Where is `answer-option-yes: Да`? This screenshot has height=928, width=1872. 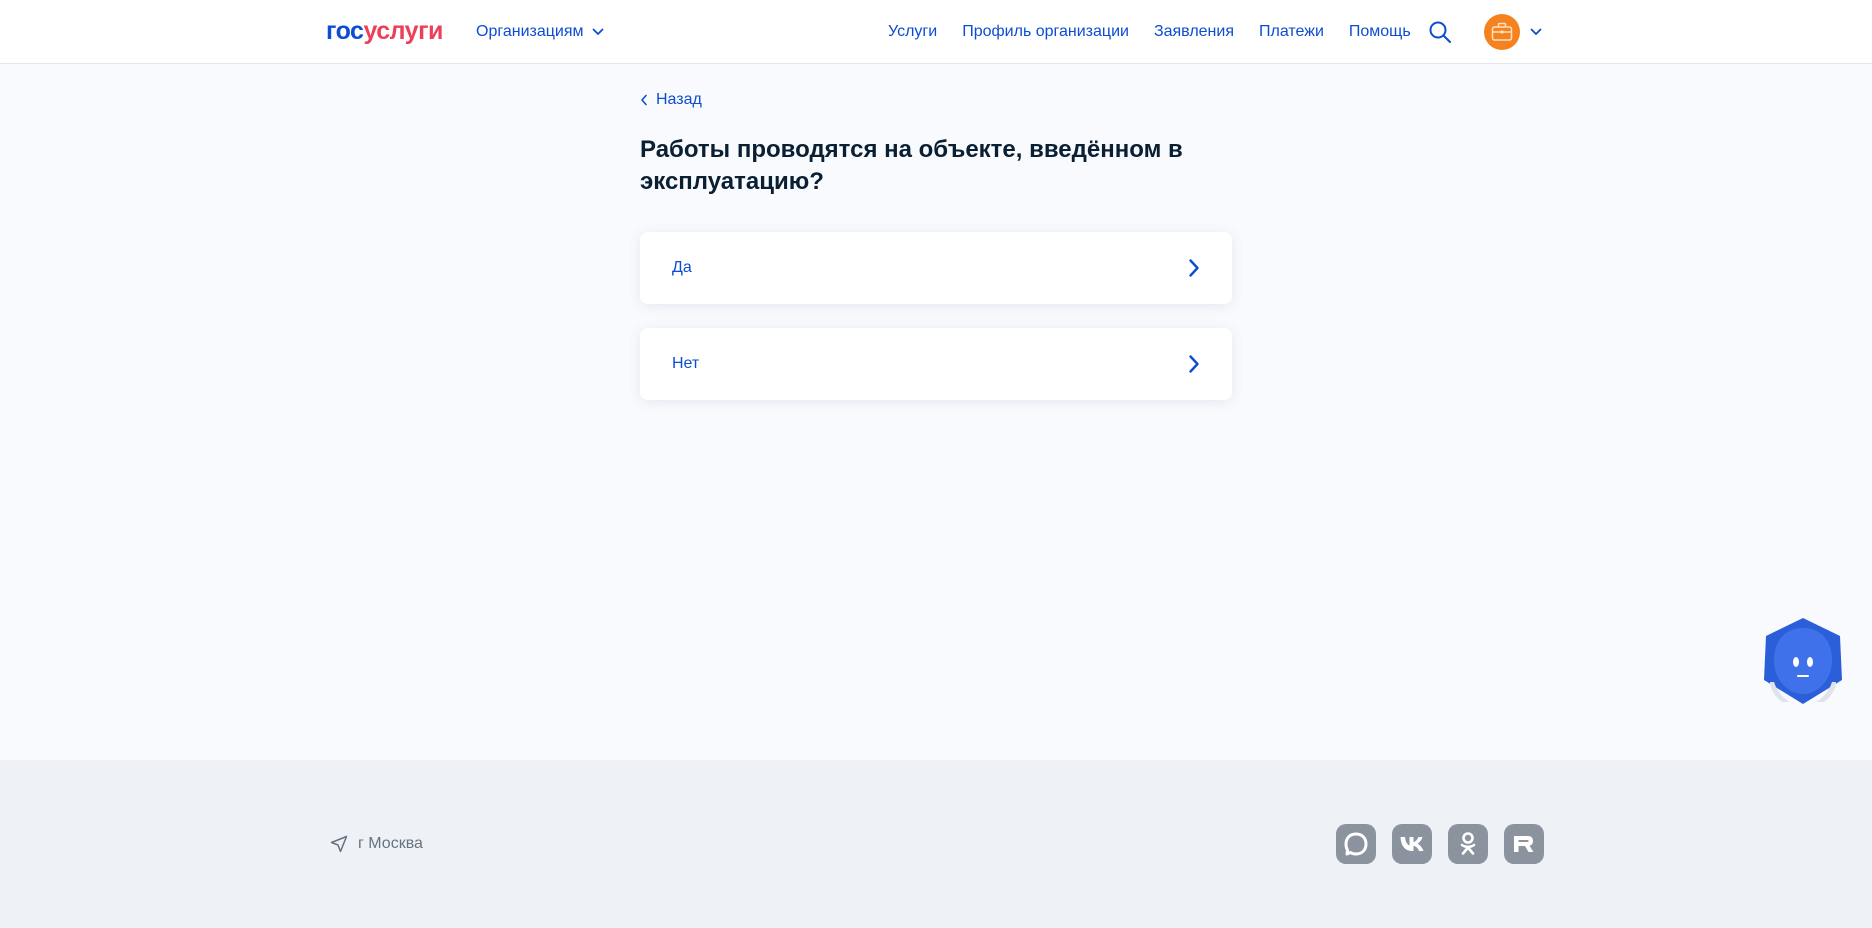
answer-option-yes: Да is located at coordinates (936, 268).